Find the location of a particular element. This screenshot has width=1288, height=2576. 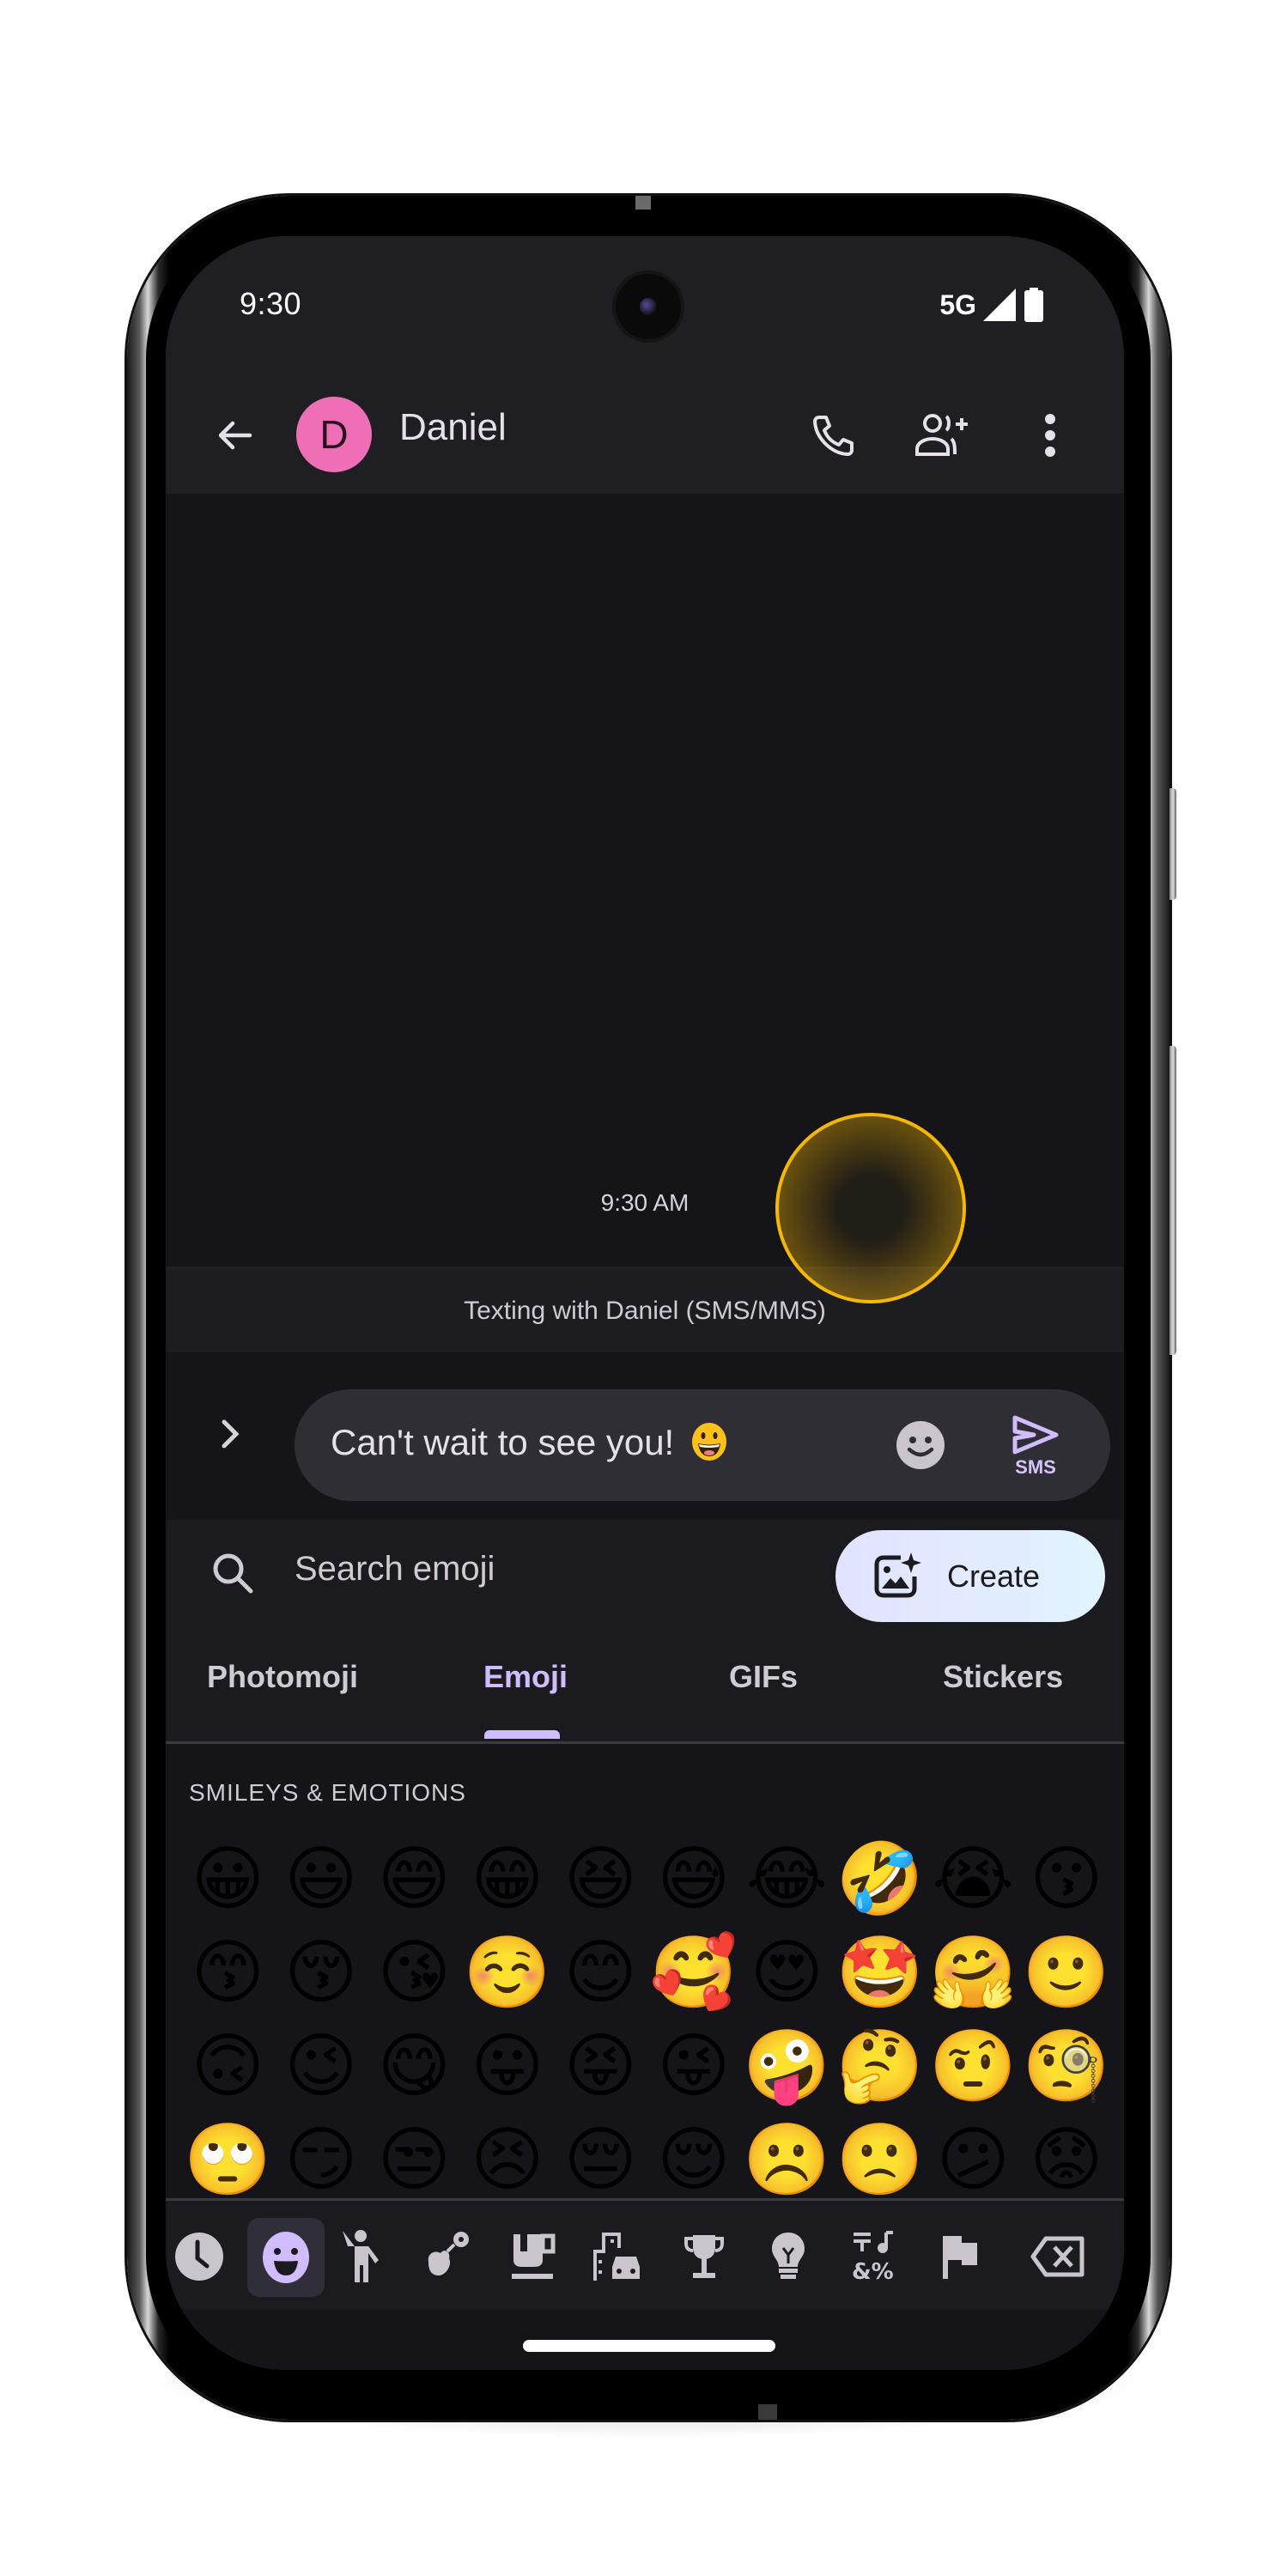

emoji-item: 😘 is located at coordinates (414, 1973).